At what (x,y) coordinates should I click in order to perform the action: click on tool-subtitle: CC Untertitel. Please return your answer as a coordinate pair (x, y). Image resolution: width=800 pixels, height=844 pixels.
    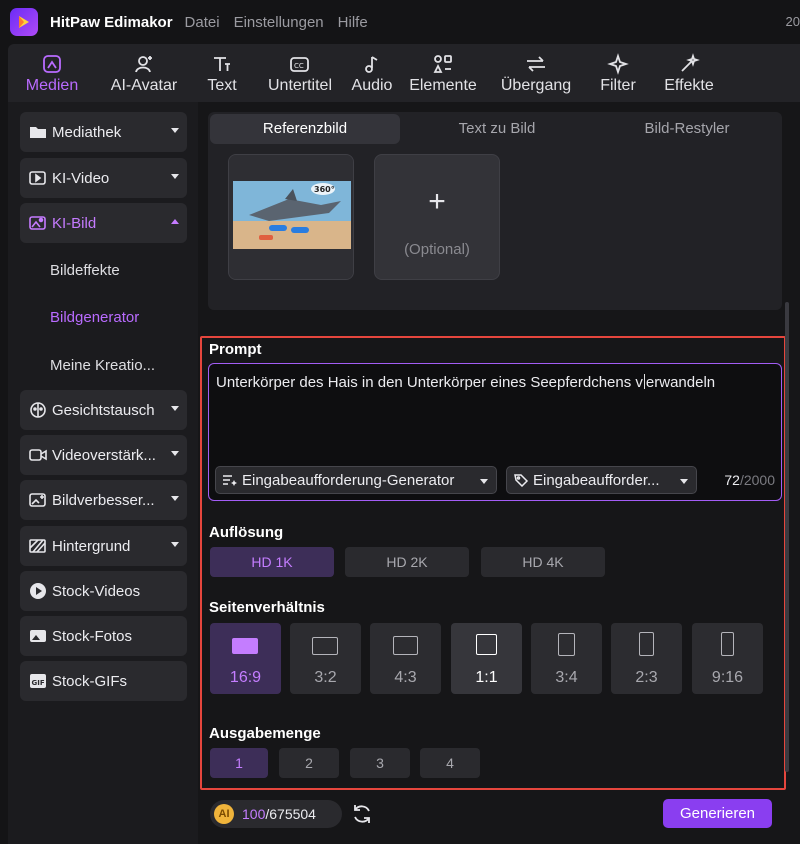
    Looking at the image, I should click on (300, 73).